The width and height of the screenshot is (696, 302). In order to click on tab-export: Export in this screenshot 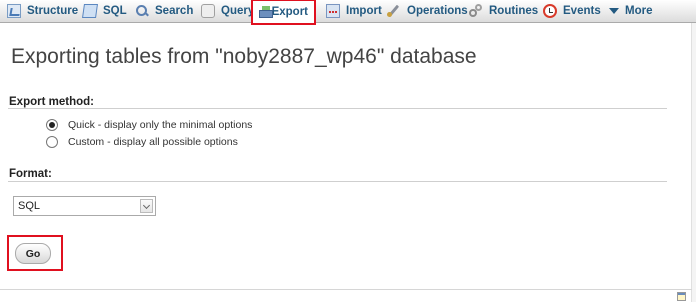, I will do `click(283, 12)`.